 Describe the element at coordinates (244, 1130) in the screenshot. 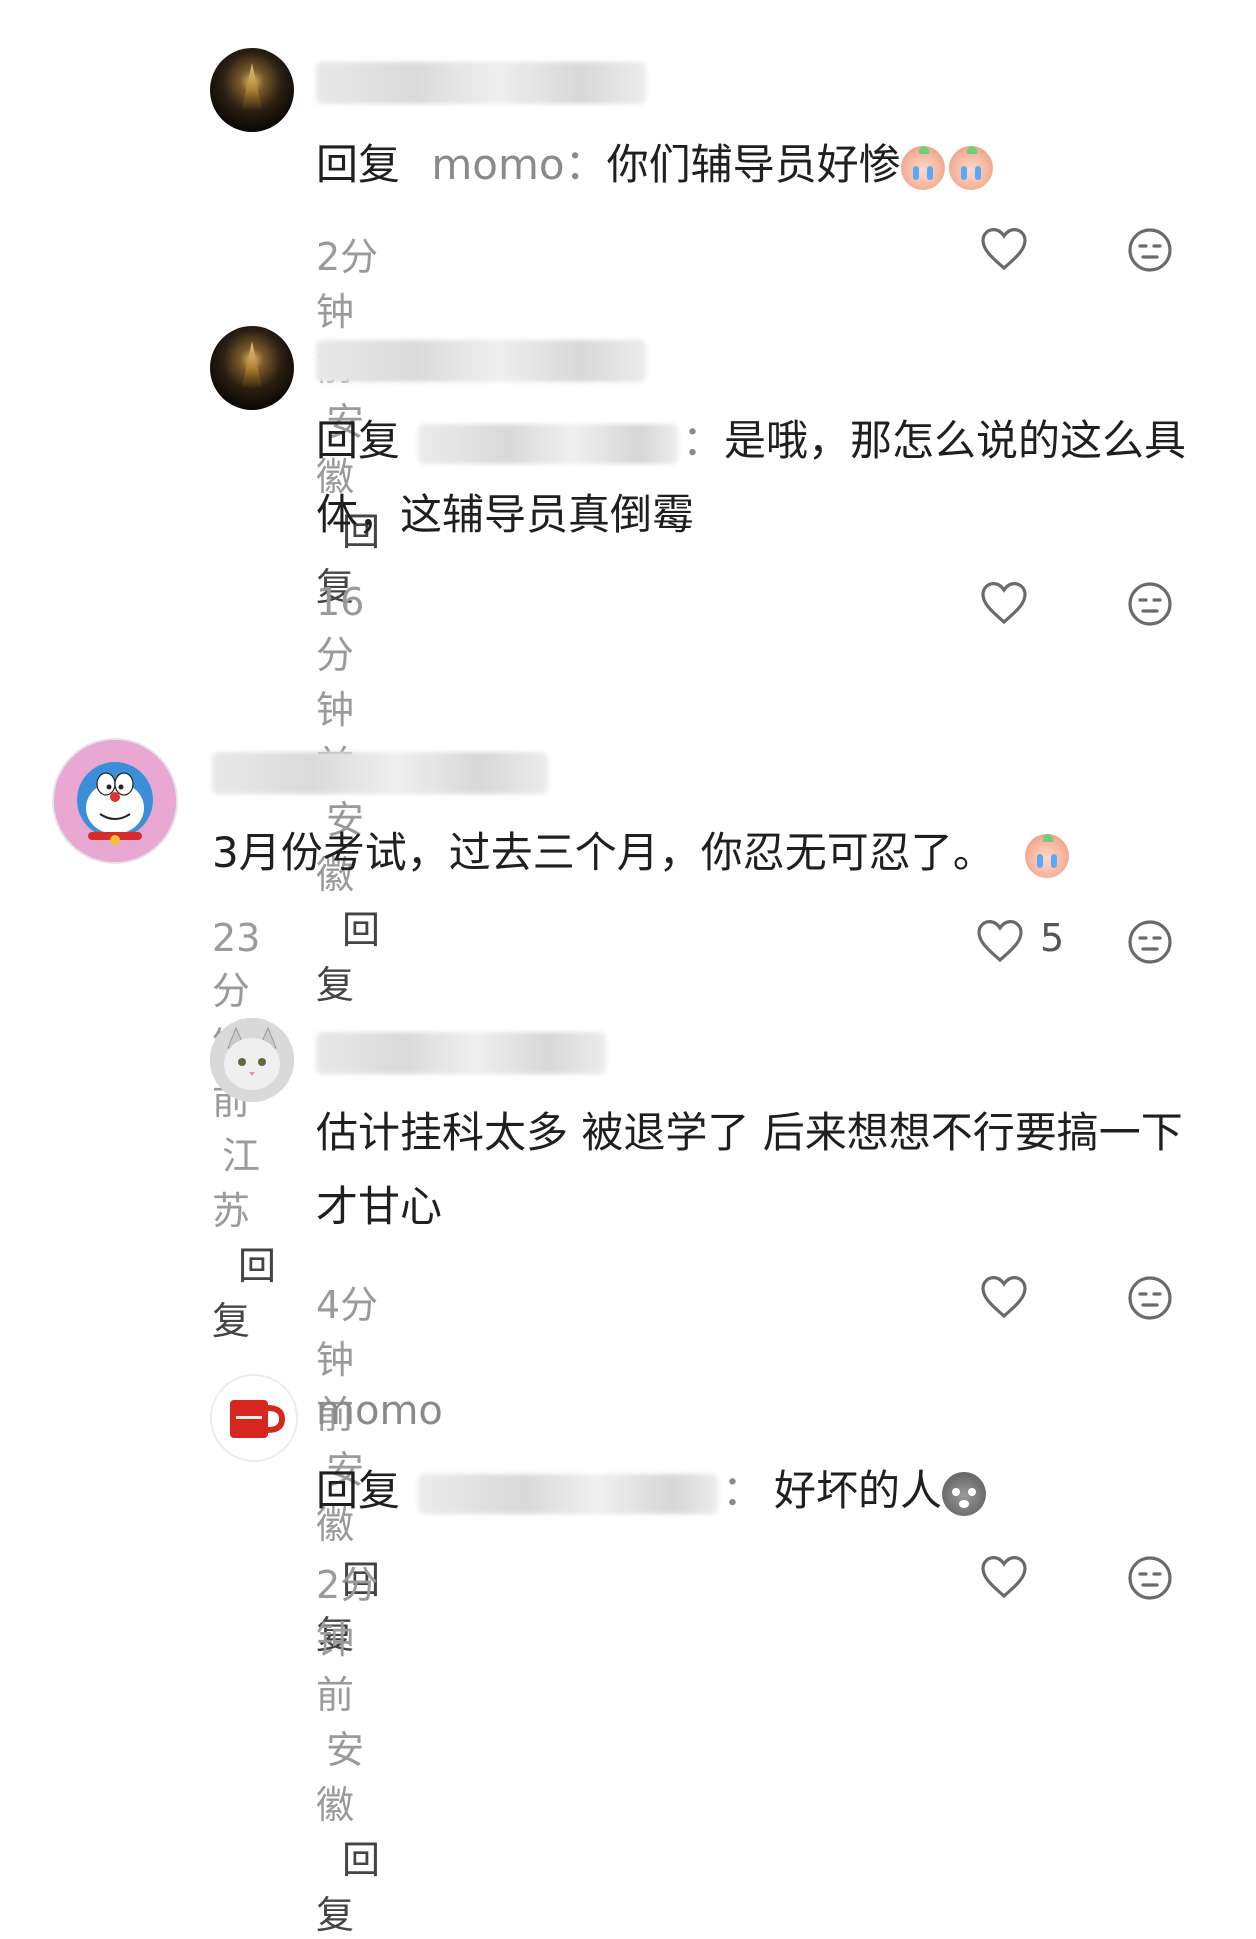

I see `comment-meta: 23分钟前 江苏 回复` at that location.